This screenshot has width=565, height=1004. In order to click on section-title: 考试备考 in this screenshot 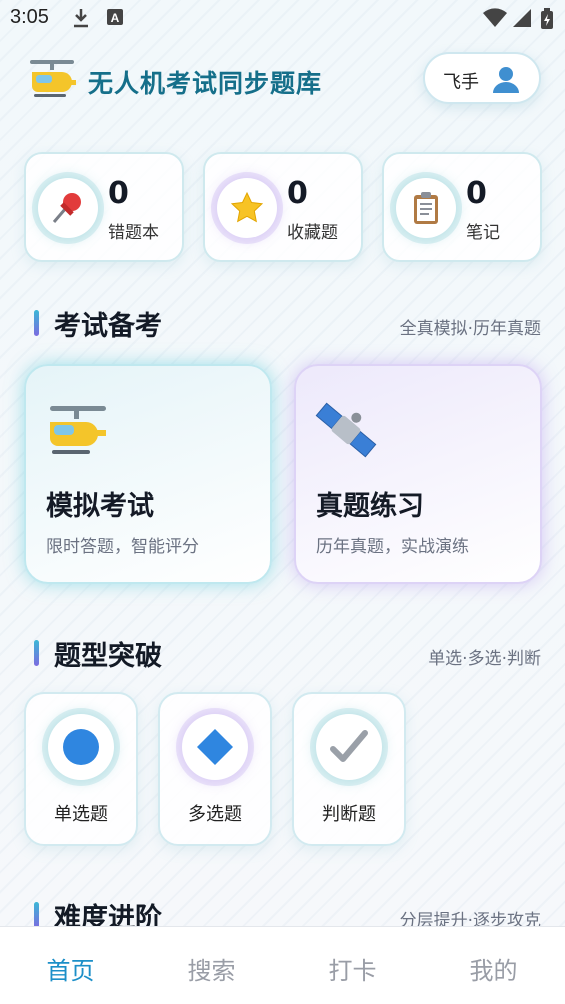, I will do `click(108, 326)`.